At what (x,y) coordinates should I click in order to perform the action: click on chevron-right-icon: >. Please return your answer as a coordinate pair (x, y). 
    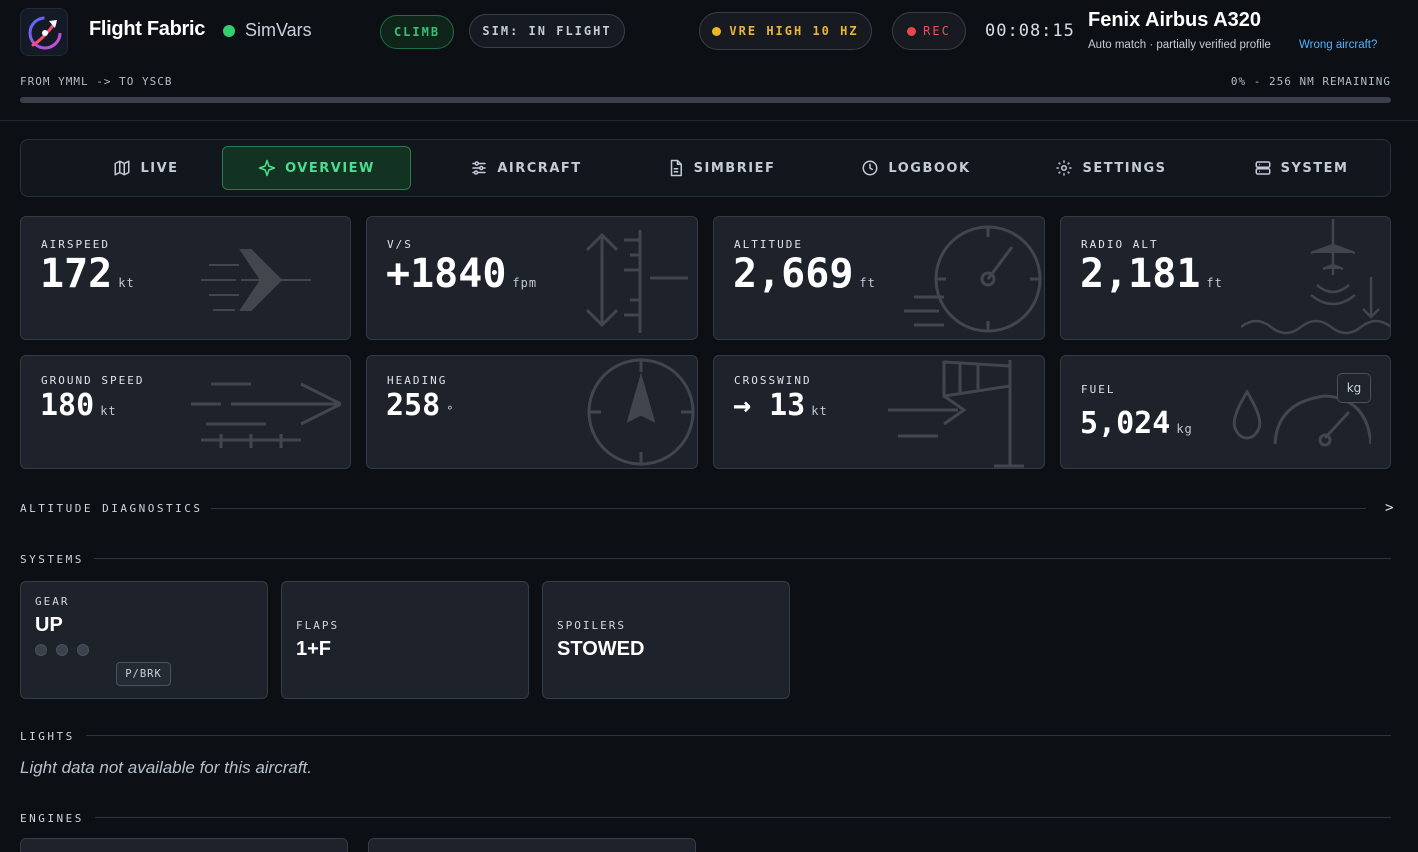
    Looking at the image, I should click on (1389, 508).